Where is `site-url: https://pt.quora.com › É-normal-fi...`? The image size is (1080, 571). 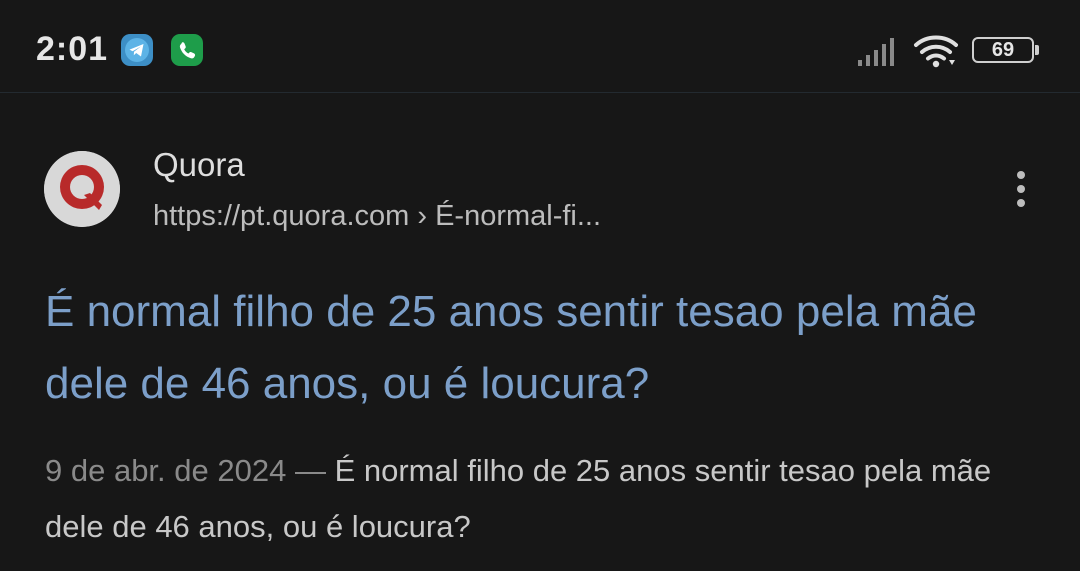 site-url: https://pt.quora.com › É-normal-fi... is located at coordinates (377, 216).